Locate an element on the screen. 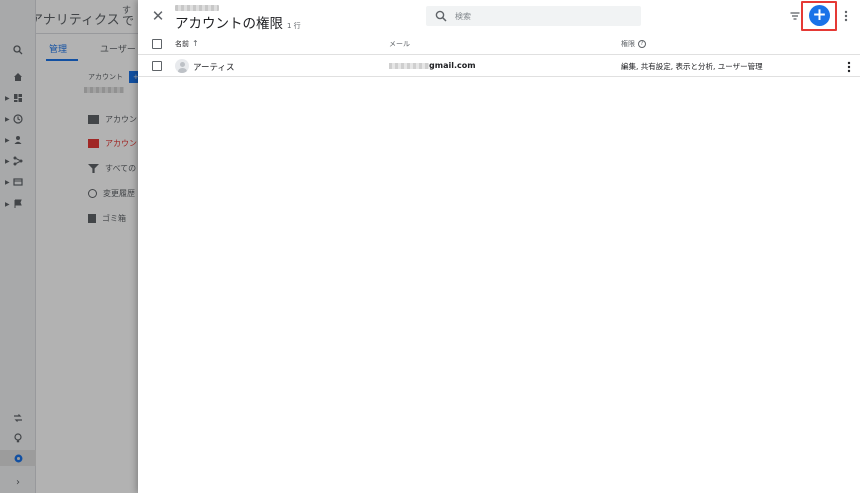  search-box is located at coordinates (533, 16).